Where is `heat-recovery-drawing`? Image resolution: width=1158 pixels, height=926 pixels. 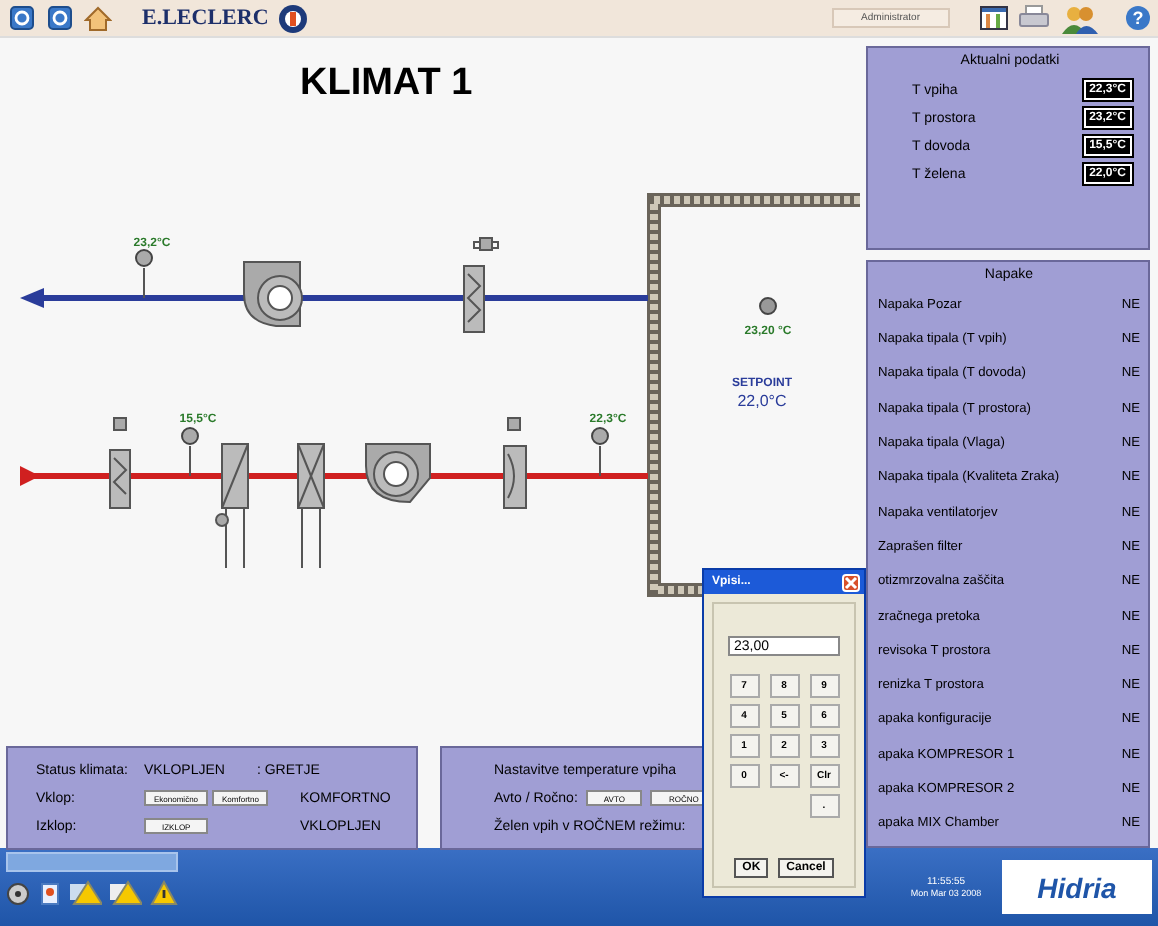
heat-recovery-drawing is located at coordinates (481, 285).